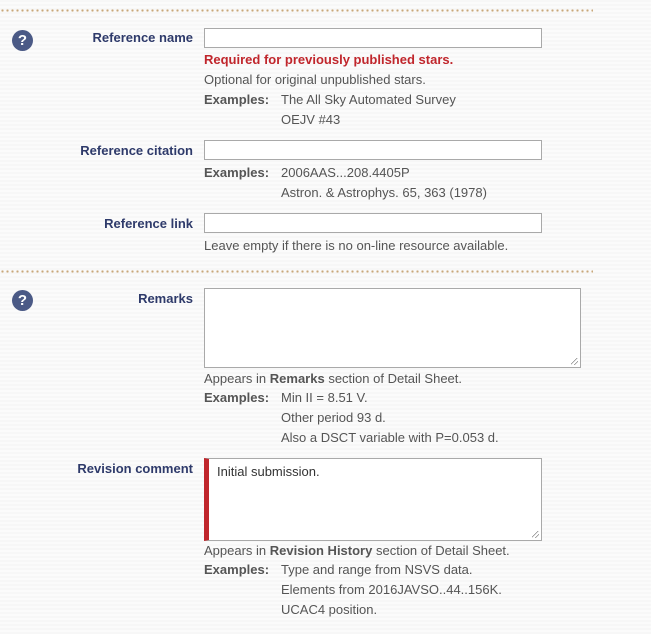  I want to click on reference-link-label: Reference link, so click(148, 223).